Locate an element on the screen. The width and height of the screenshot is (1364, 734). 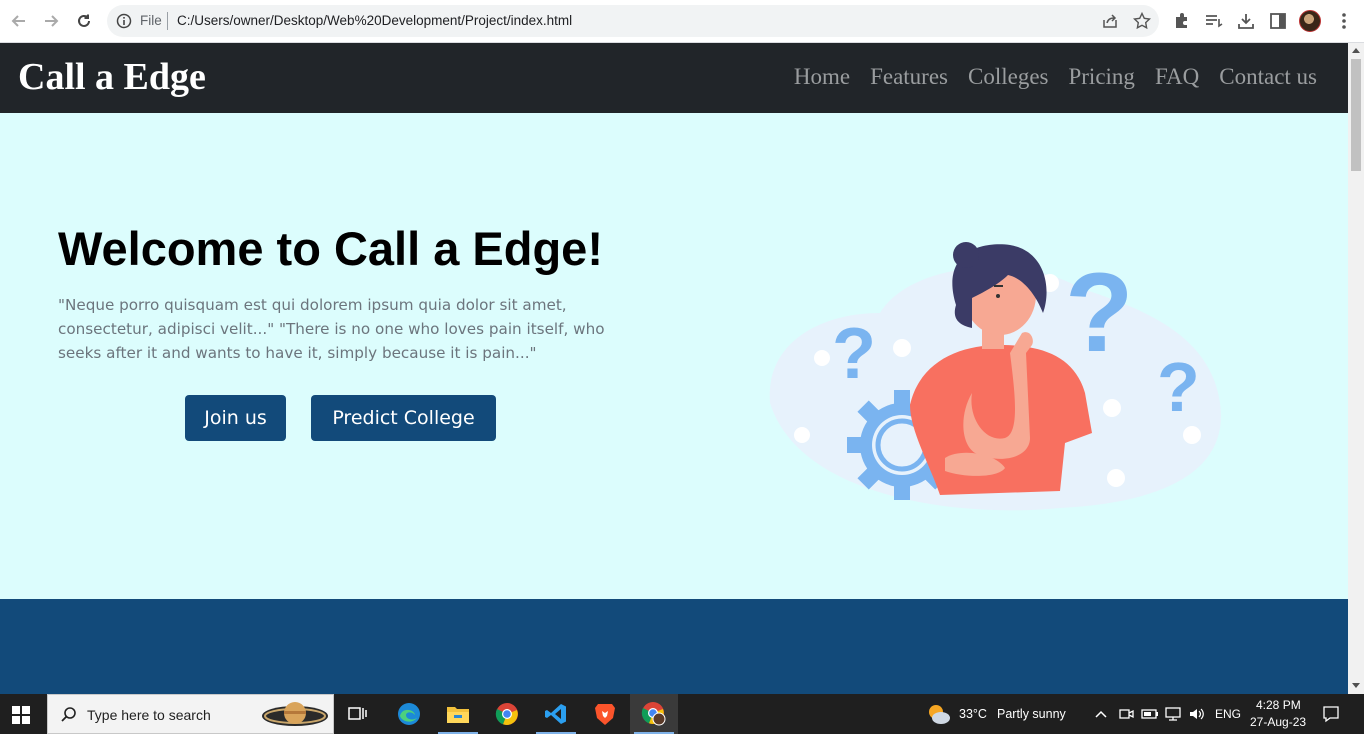
chevron-up-icon is located at coordinates (1101, 716).